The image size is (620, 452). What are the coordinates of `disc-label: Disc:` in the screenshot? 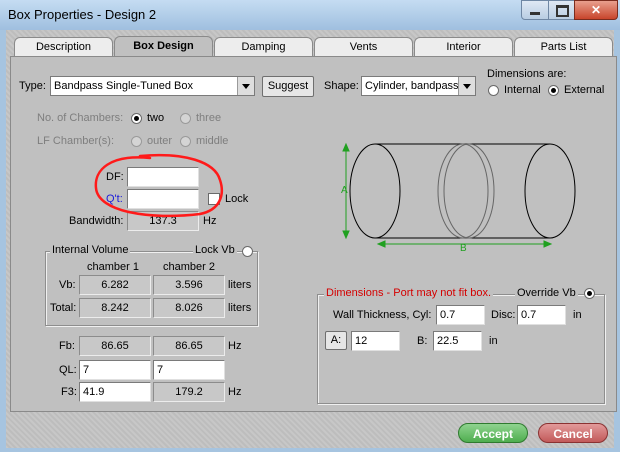 It's located at (503, 315).